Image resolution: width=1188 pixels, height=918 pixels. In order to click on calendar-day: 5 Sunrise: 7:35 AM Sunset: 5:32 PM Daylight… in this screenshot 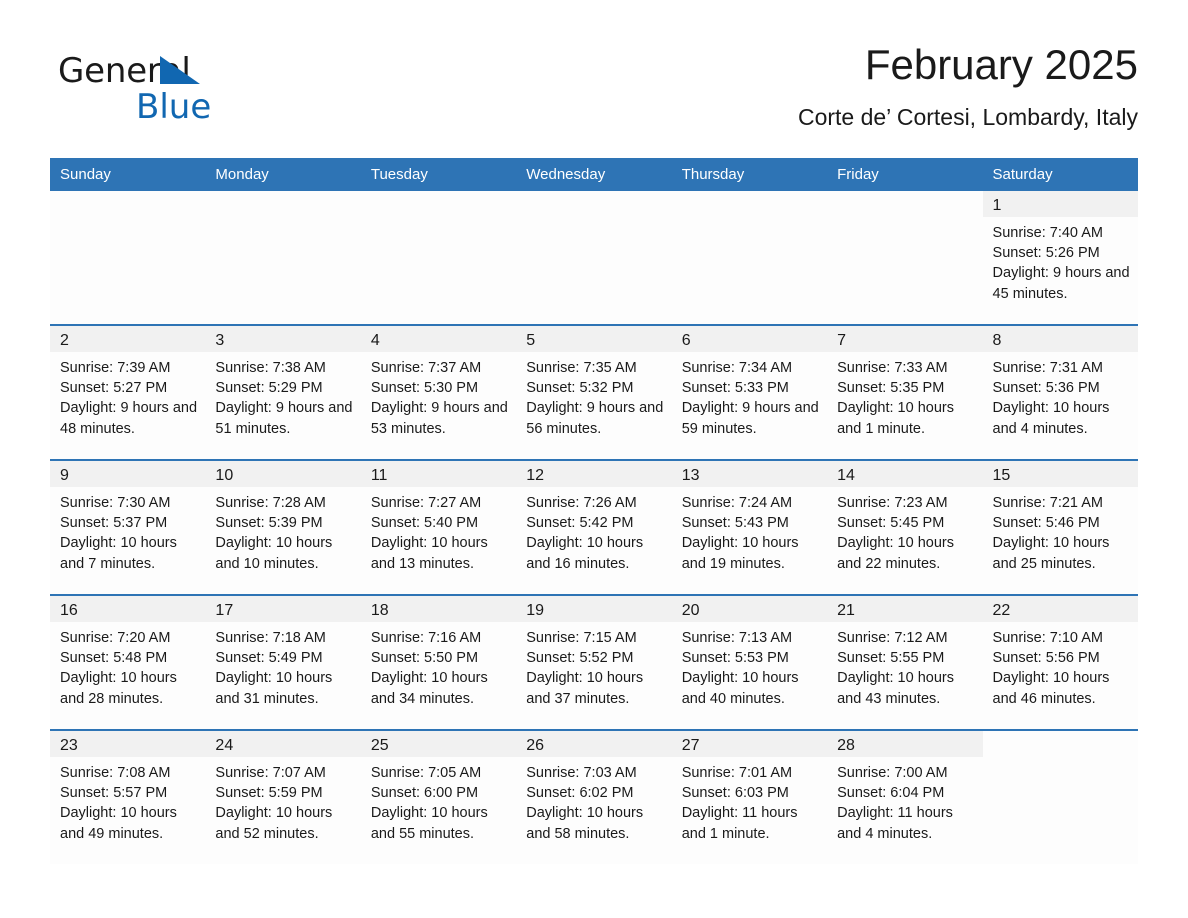, I will do `click(594, 392)`.